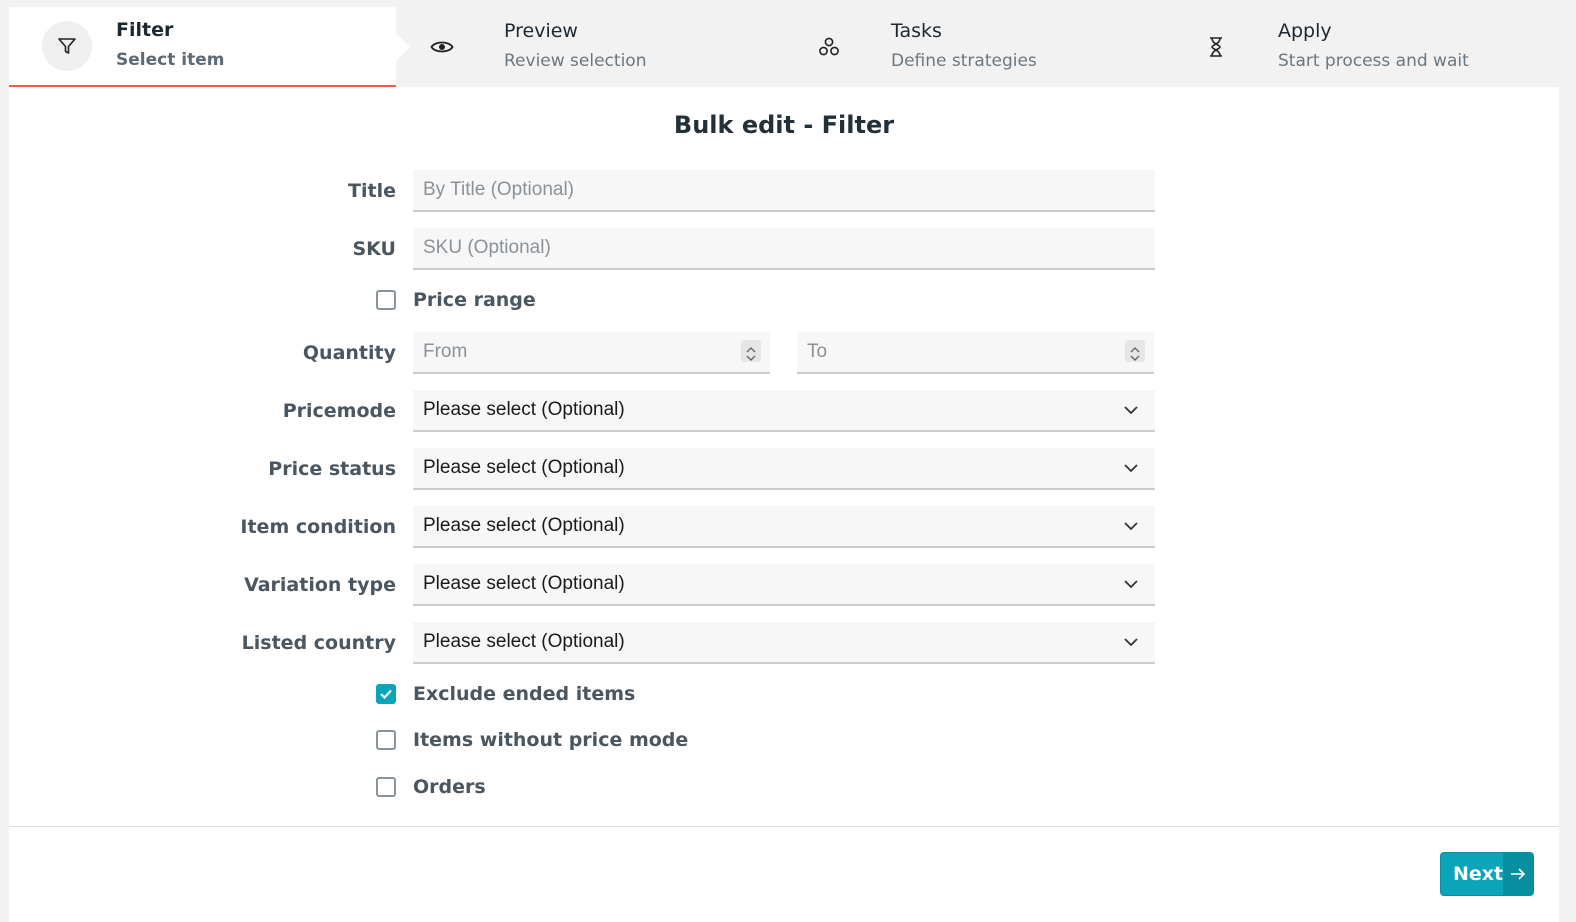 This screenshot has height=922, width=1576. I want to click on sku-input: SKU (Optional), so click(784, 249).